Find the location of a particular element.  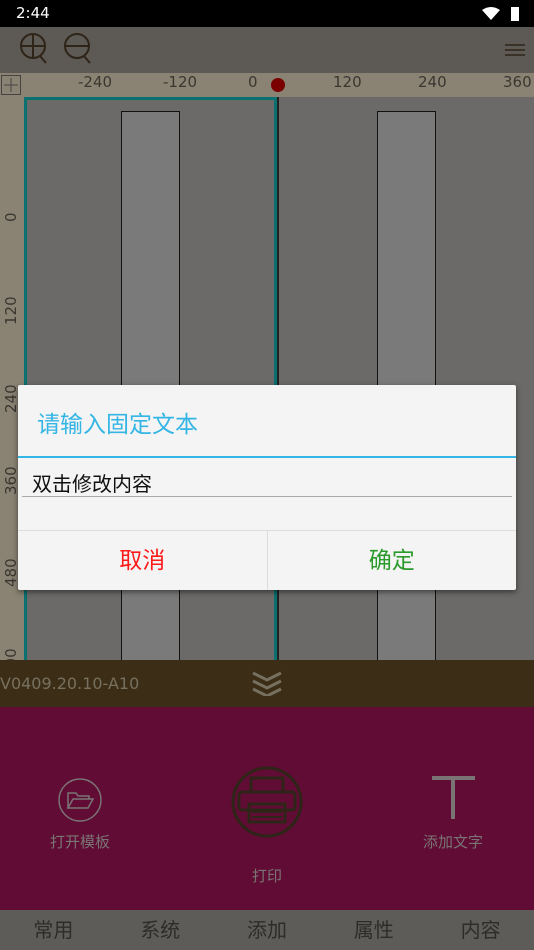

open-template-label: 打开模板 is located at coordinates (79, 842).